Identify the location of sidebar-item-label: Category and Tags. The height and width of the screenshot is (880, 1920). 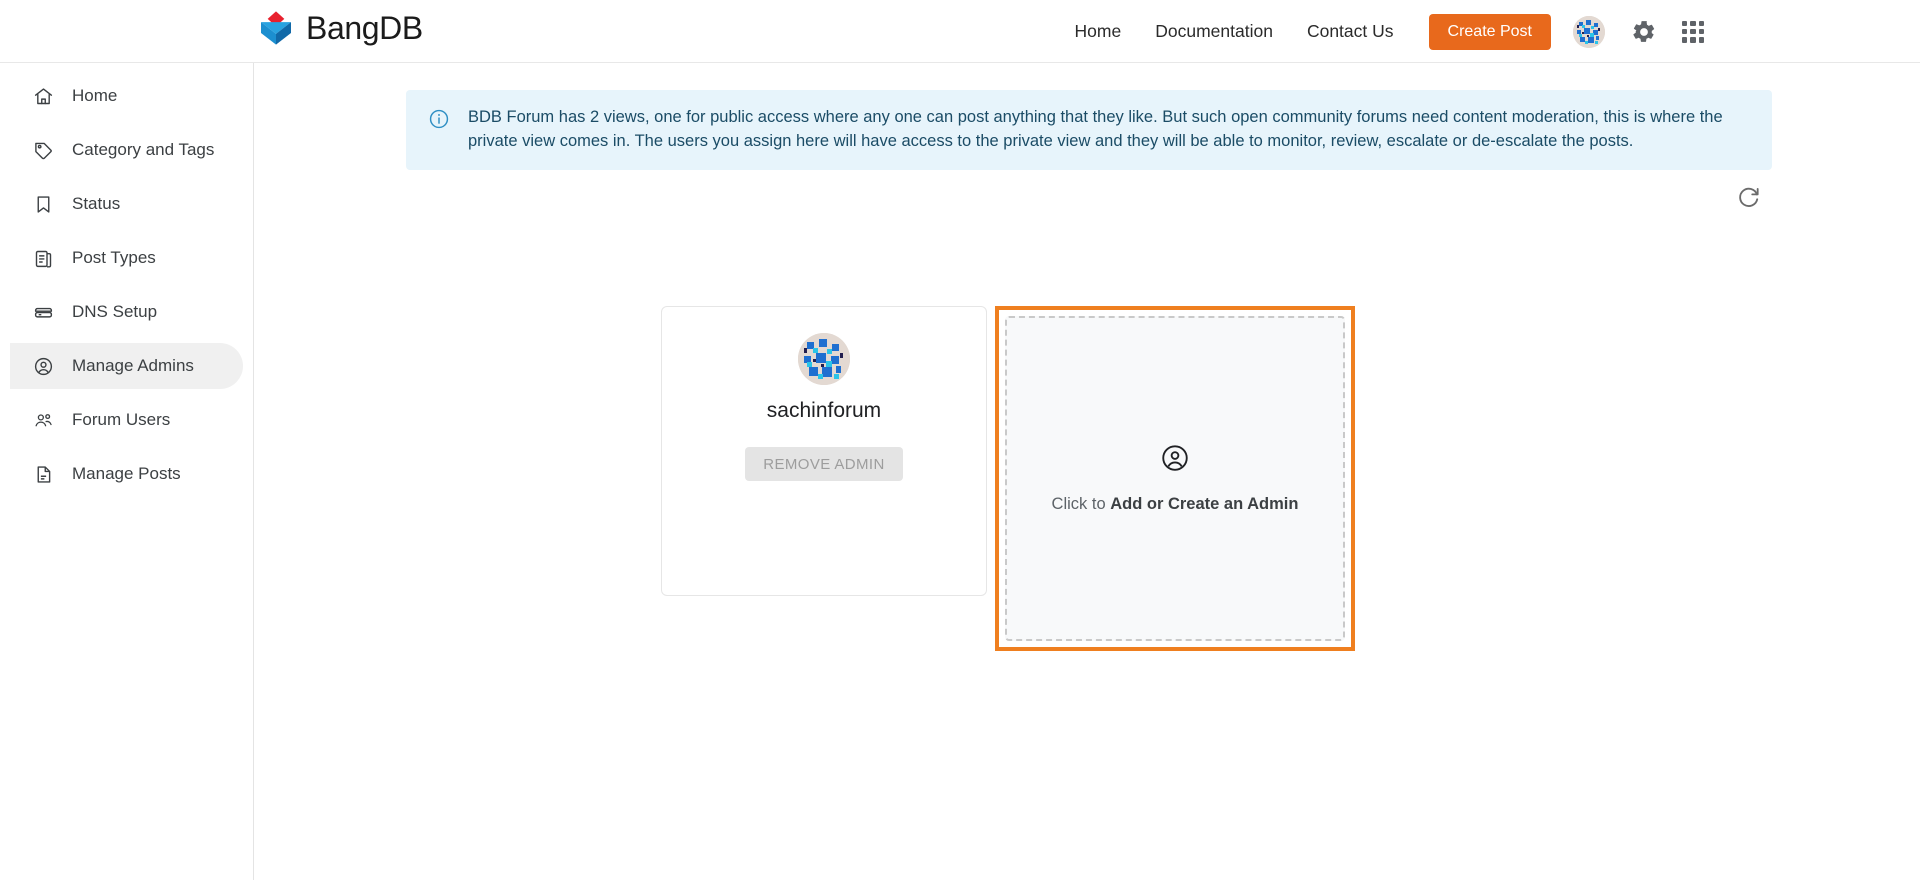
(143, 149).